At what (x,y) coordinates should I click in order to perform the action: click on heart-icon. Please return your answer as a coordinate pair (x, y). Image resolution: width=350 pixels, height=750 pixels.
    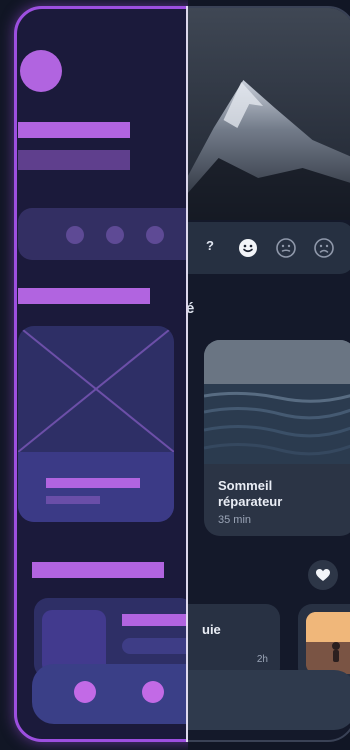
    Looking at the image, I should click on (323, 575).